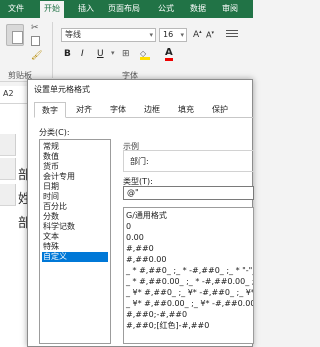 The width and height of the screenshot is (320, 347). I want to click on list-item: _ ¥* #,##0_ ;_ ¥* -#,##0_ ;_ ¥* "-"_ ;, so click(189, 293).